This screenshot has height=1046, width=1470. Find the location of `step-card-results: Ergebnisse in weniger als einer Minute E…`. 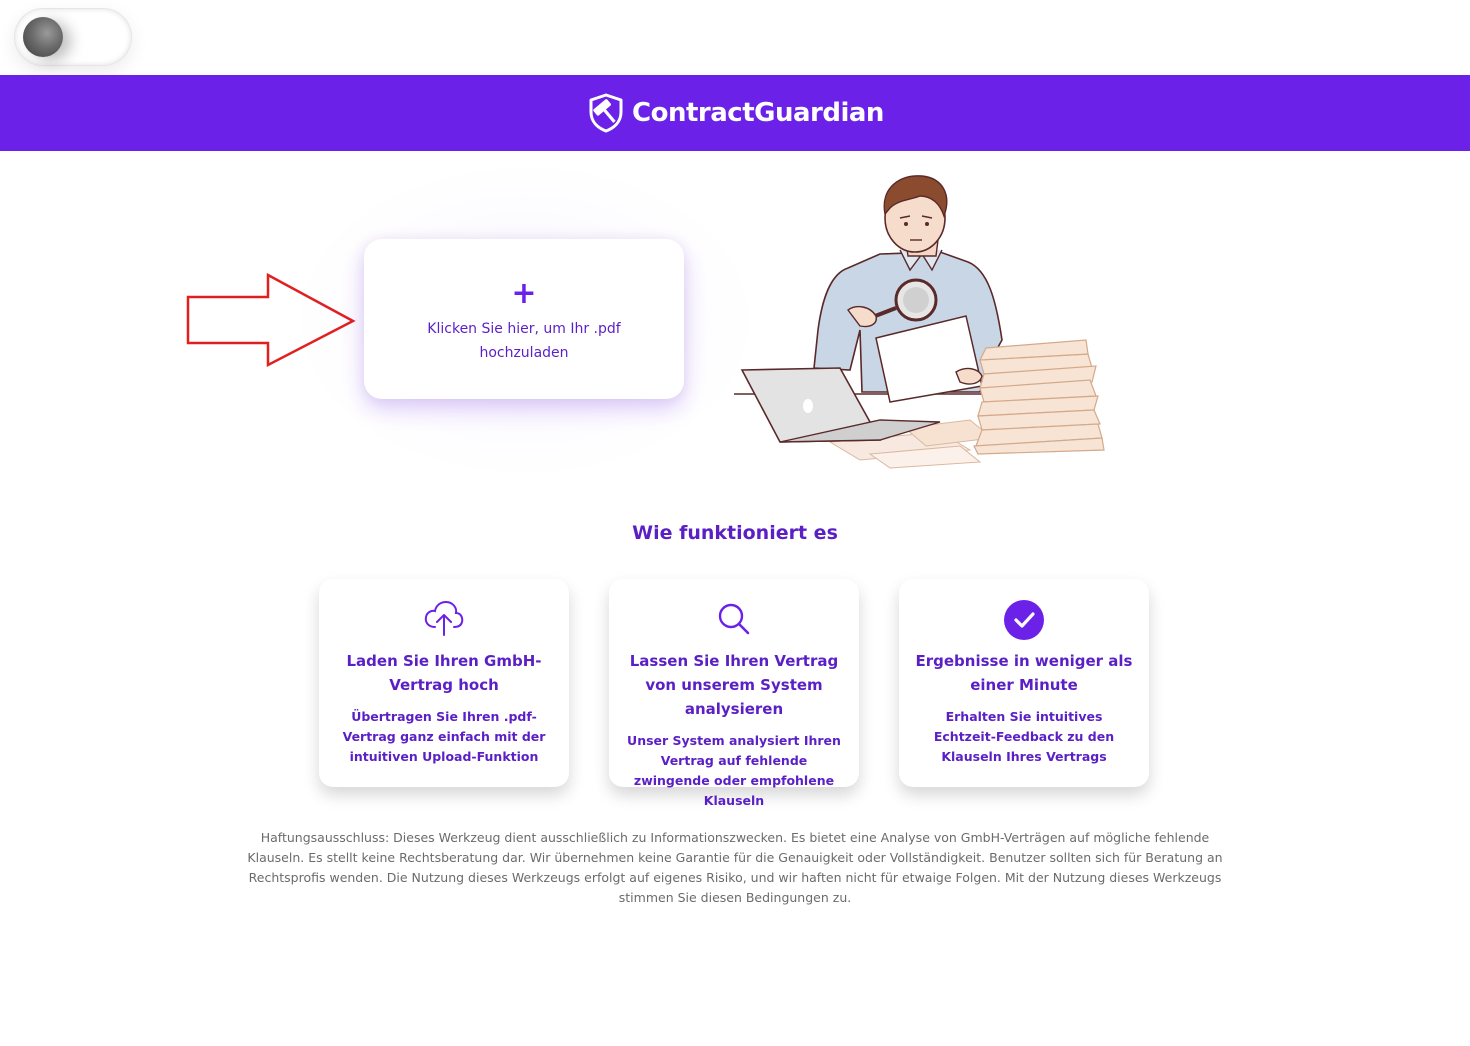

step-card-results: Ergebnisse in weniger als einer Minute E… is located at coordinates (1024, 683).